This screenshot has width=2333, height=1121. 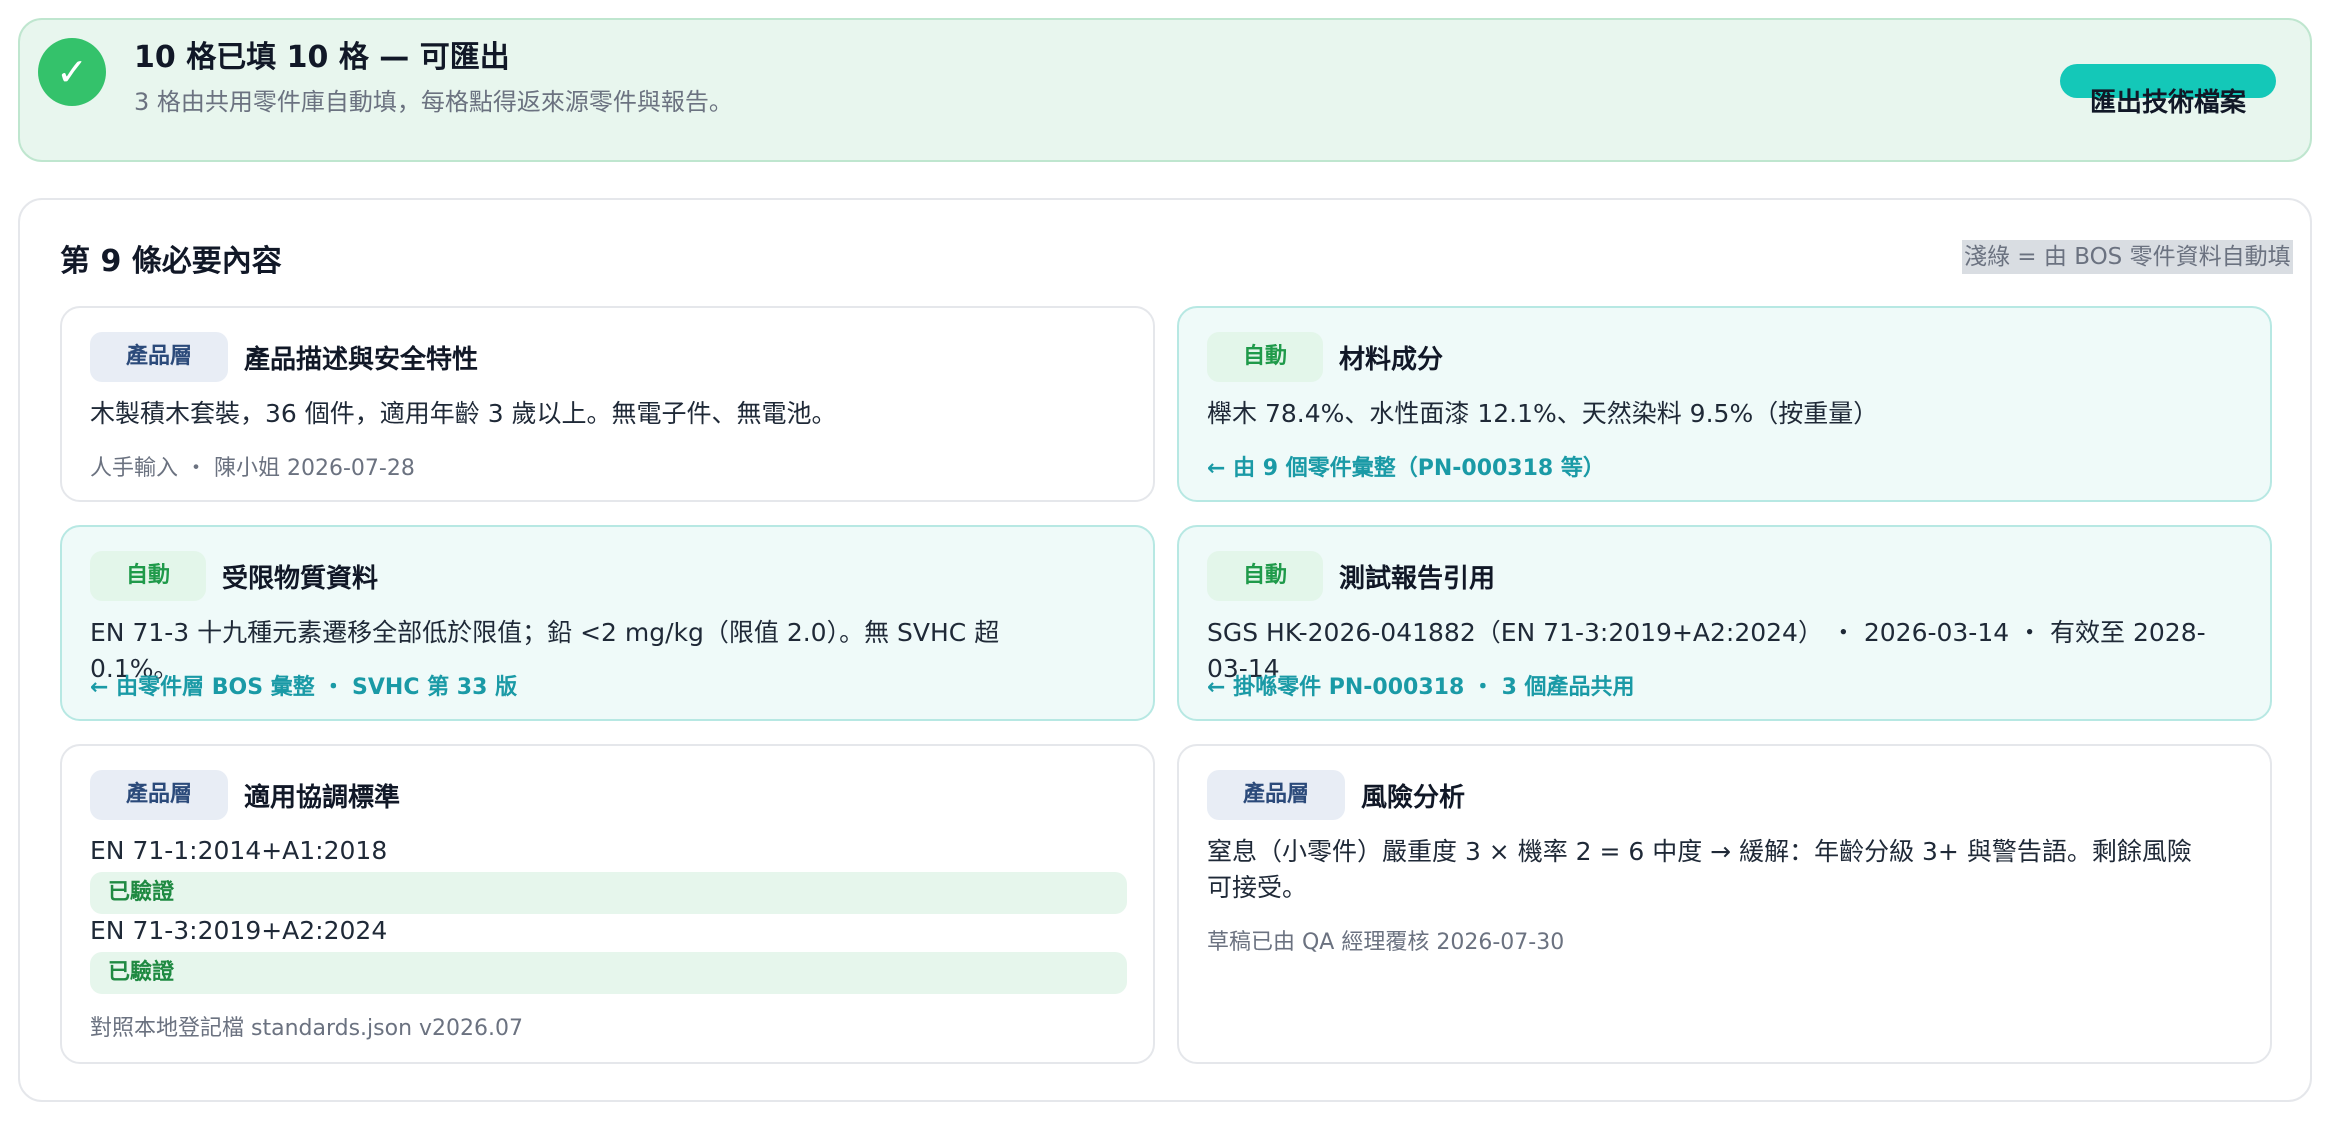 What do you see at coordinates (2168, 100) in the screenshot?
I see `export-button-label: 匯出技術檔案` at bounding box center [2168, 100].